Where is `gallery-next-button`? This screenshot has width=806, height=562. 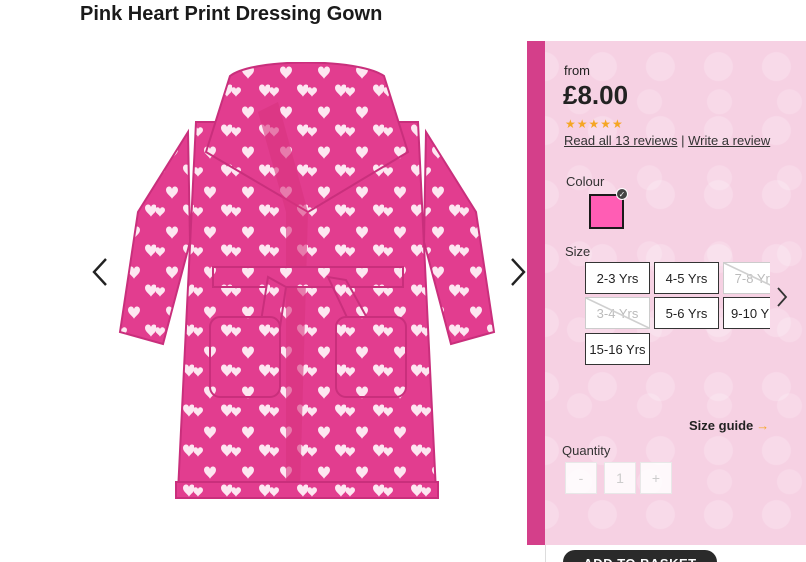 gallery-next-button is located at coordinates (518, 272).